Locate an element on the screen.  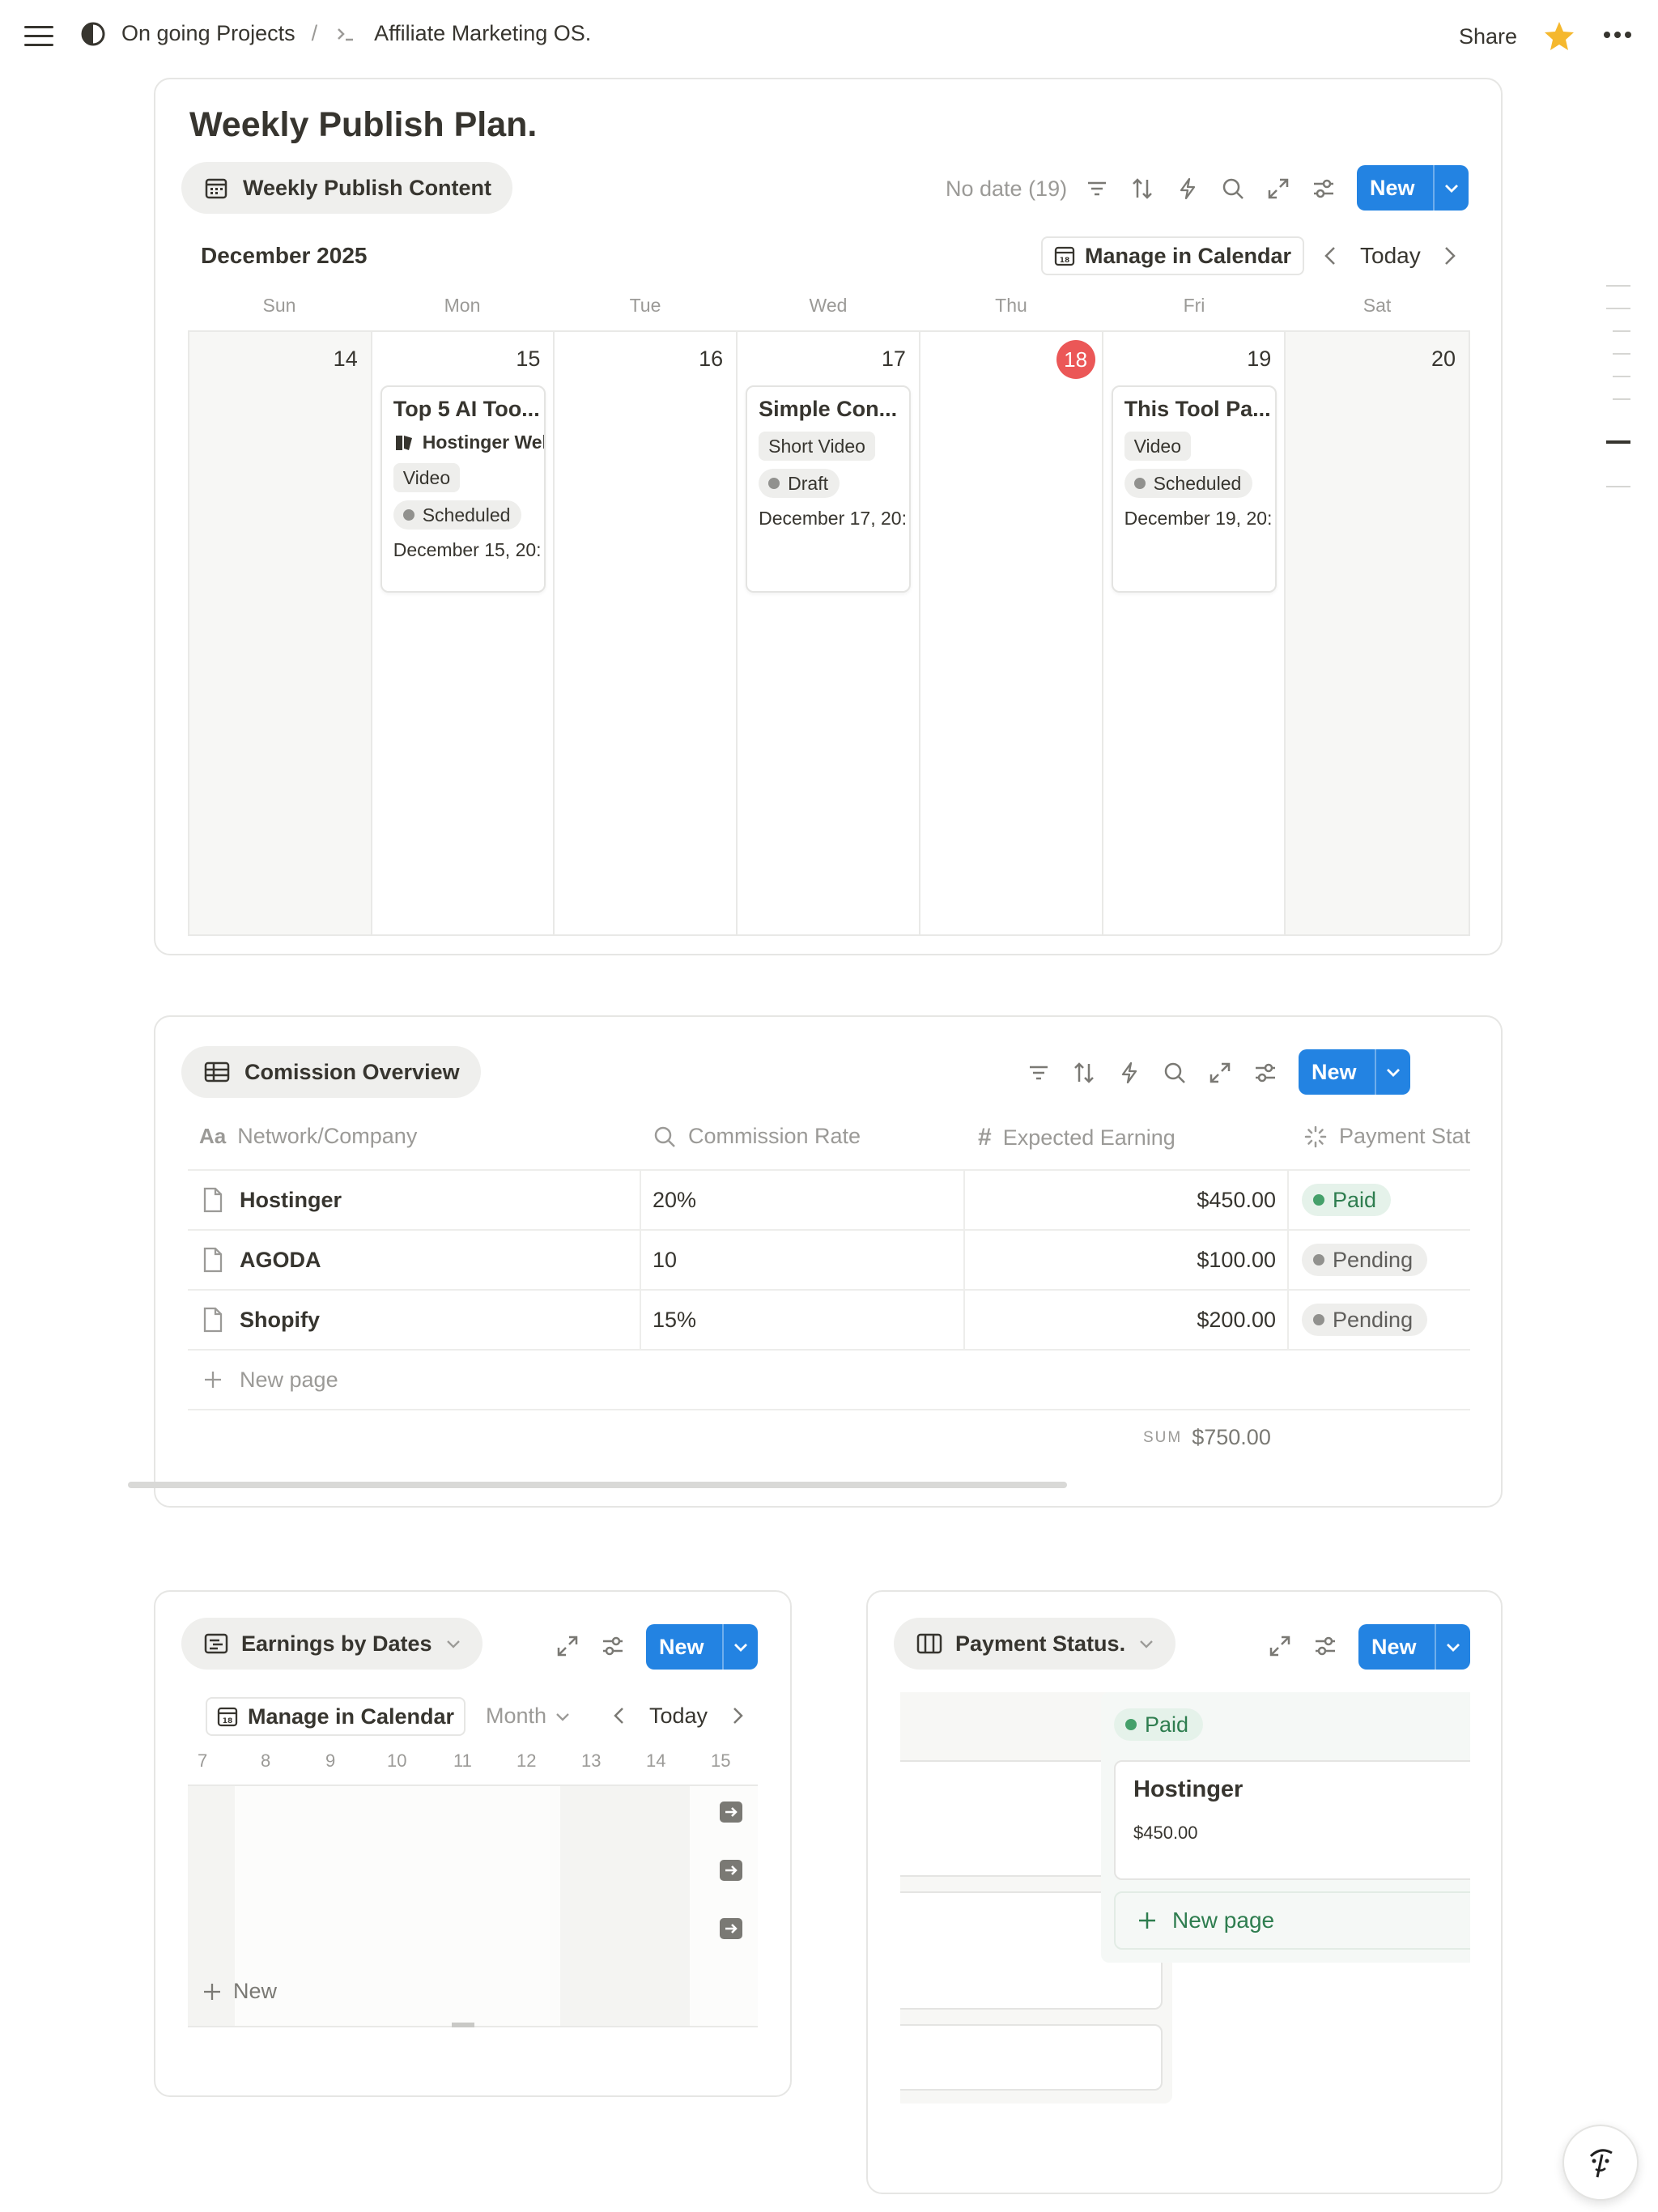
table-view-tab: Comission Overview is located at coordinates (331, 1072).